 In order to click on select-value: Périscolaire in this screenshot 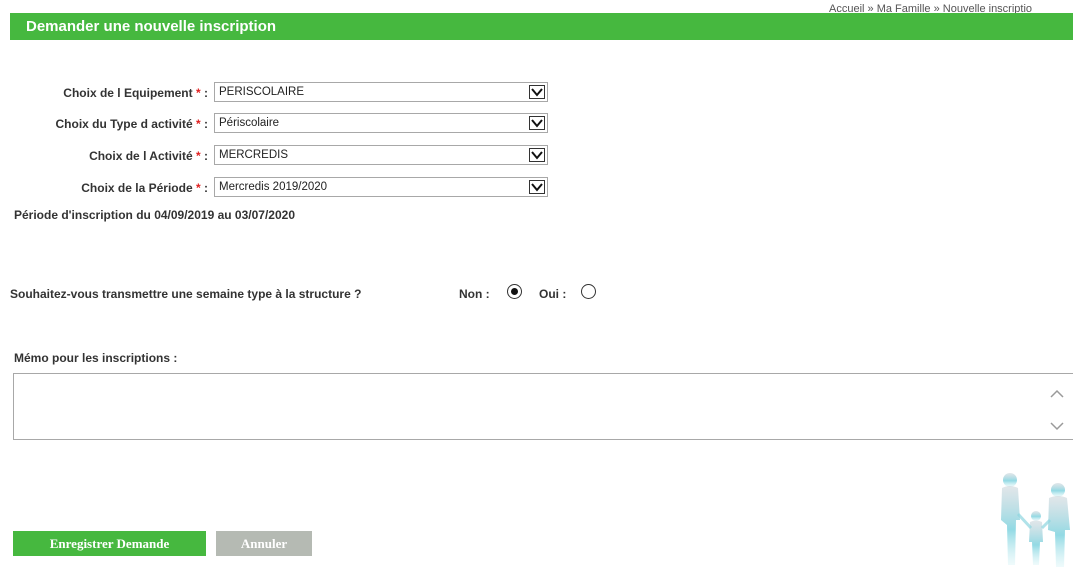, I will do `click(249, 123)`.